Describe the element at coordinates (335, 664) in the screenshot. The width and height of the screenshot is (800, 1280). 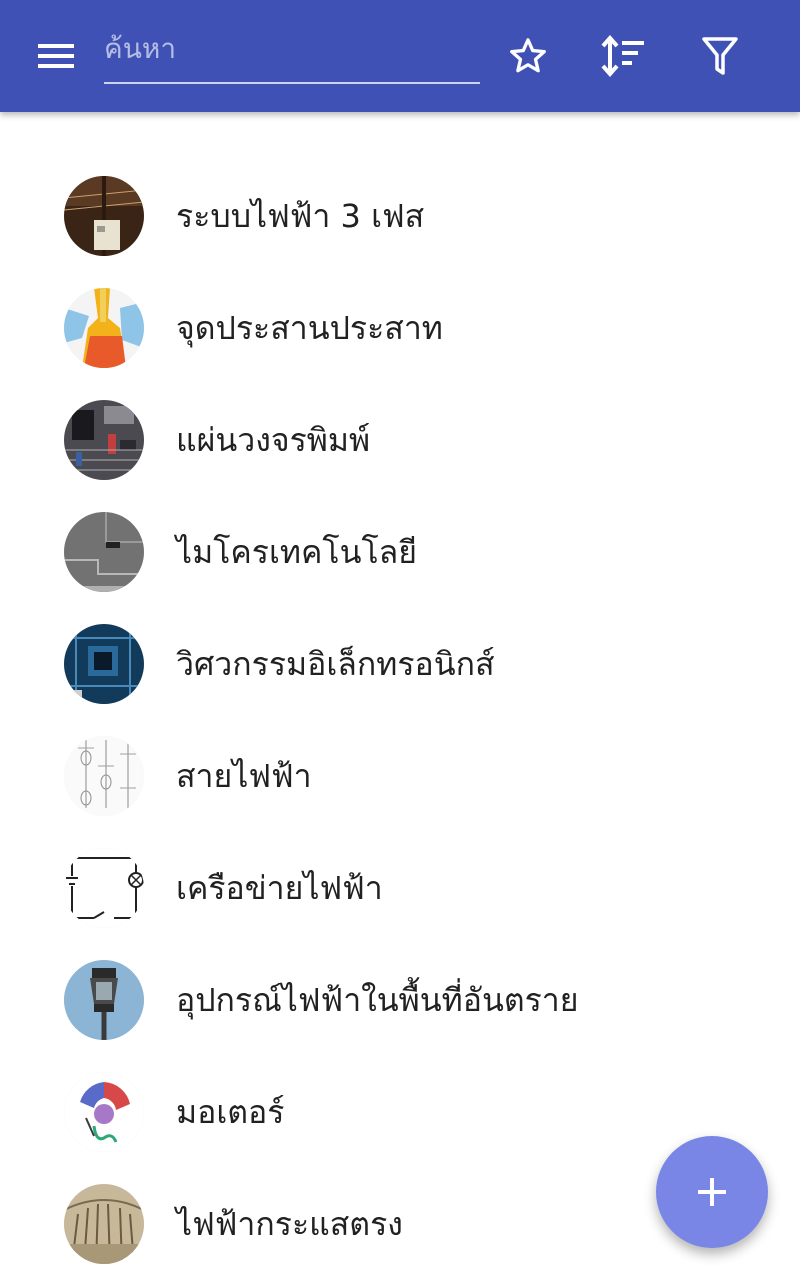
I see `list-item-label: วิศวกรรมอิเล็กทรอนิกส์` at that location.